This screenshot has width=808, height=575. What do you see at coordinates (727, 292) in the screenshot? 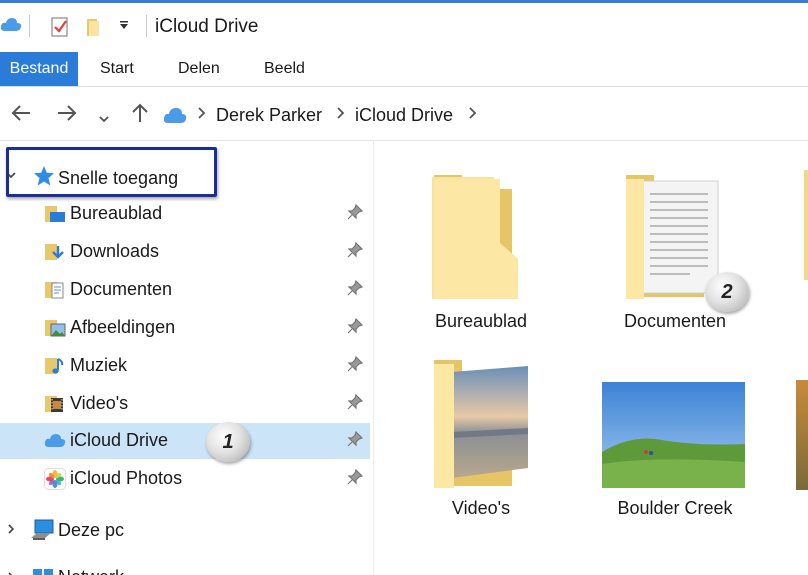
I see `callout-badge-2: 2` at bounding box center [727, 292].